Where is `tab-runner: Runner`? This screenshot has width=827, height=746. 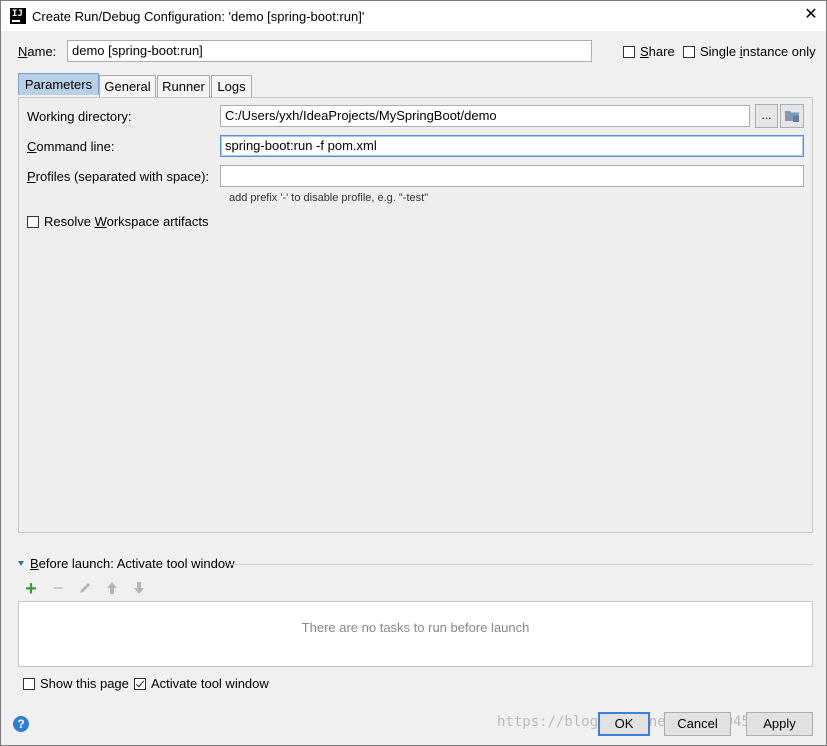
tab-runner: Runner is located at coordinates (183, 86).